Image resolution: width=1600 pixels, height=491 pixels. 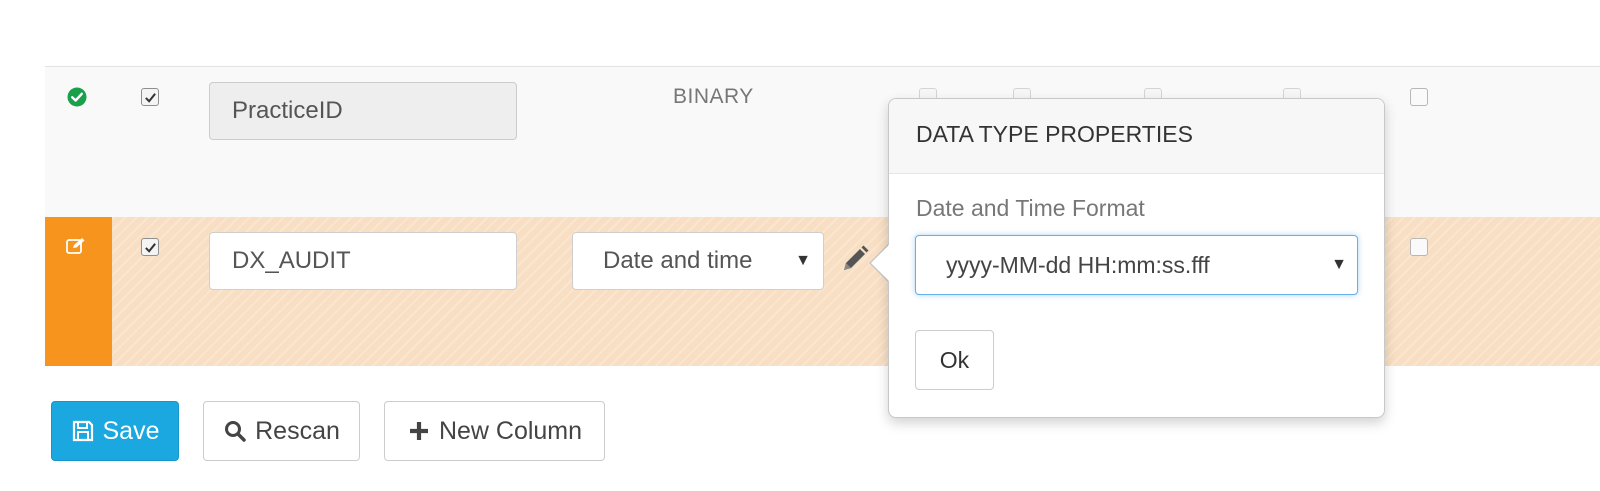 I want to click on new-column-label: New Column, so click(x=510, y=430).